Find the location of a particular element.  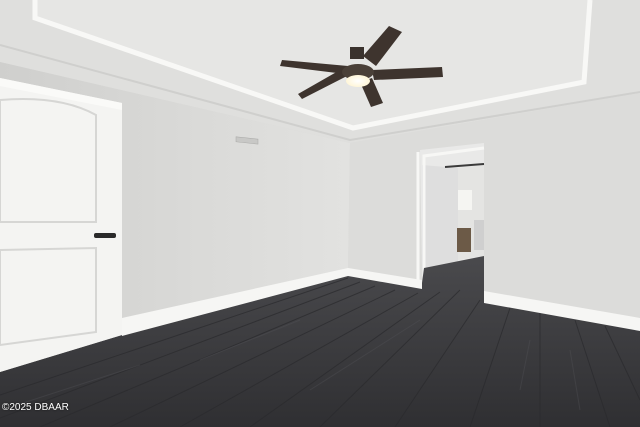

door-handle is located at coordinates (105, 235).